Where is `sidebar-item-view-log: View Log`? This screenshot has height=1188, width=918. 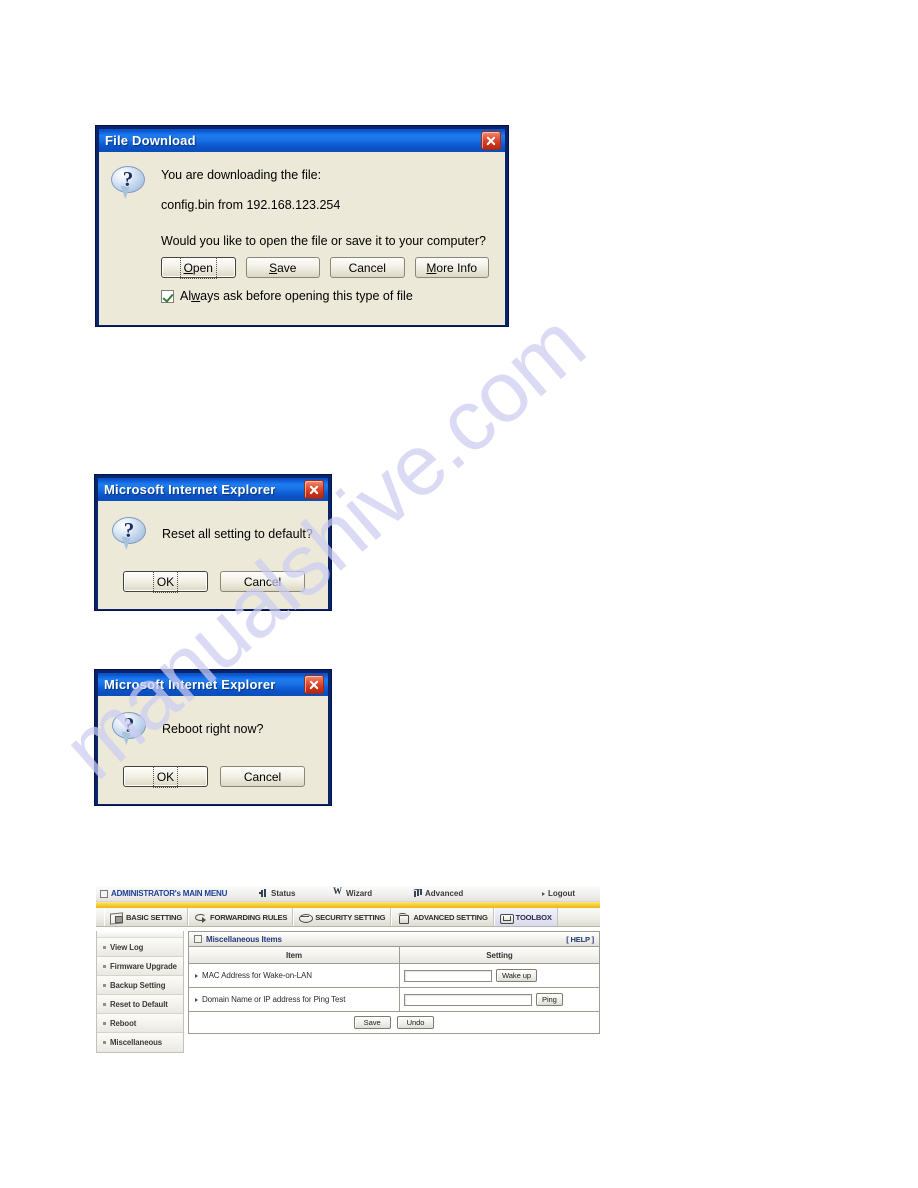 sidebar-item-view-log: View Log is located at coordinates (140, 947).